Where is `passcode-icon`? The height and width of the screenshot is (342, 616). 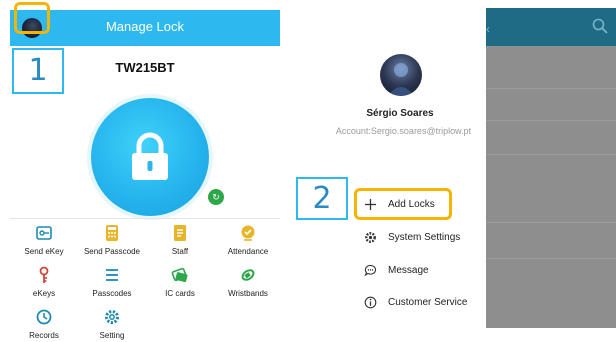 passcode-icon is located at coordinates (112, 233).